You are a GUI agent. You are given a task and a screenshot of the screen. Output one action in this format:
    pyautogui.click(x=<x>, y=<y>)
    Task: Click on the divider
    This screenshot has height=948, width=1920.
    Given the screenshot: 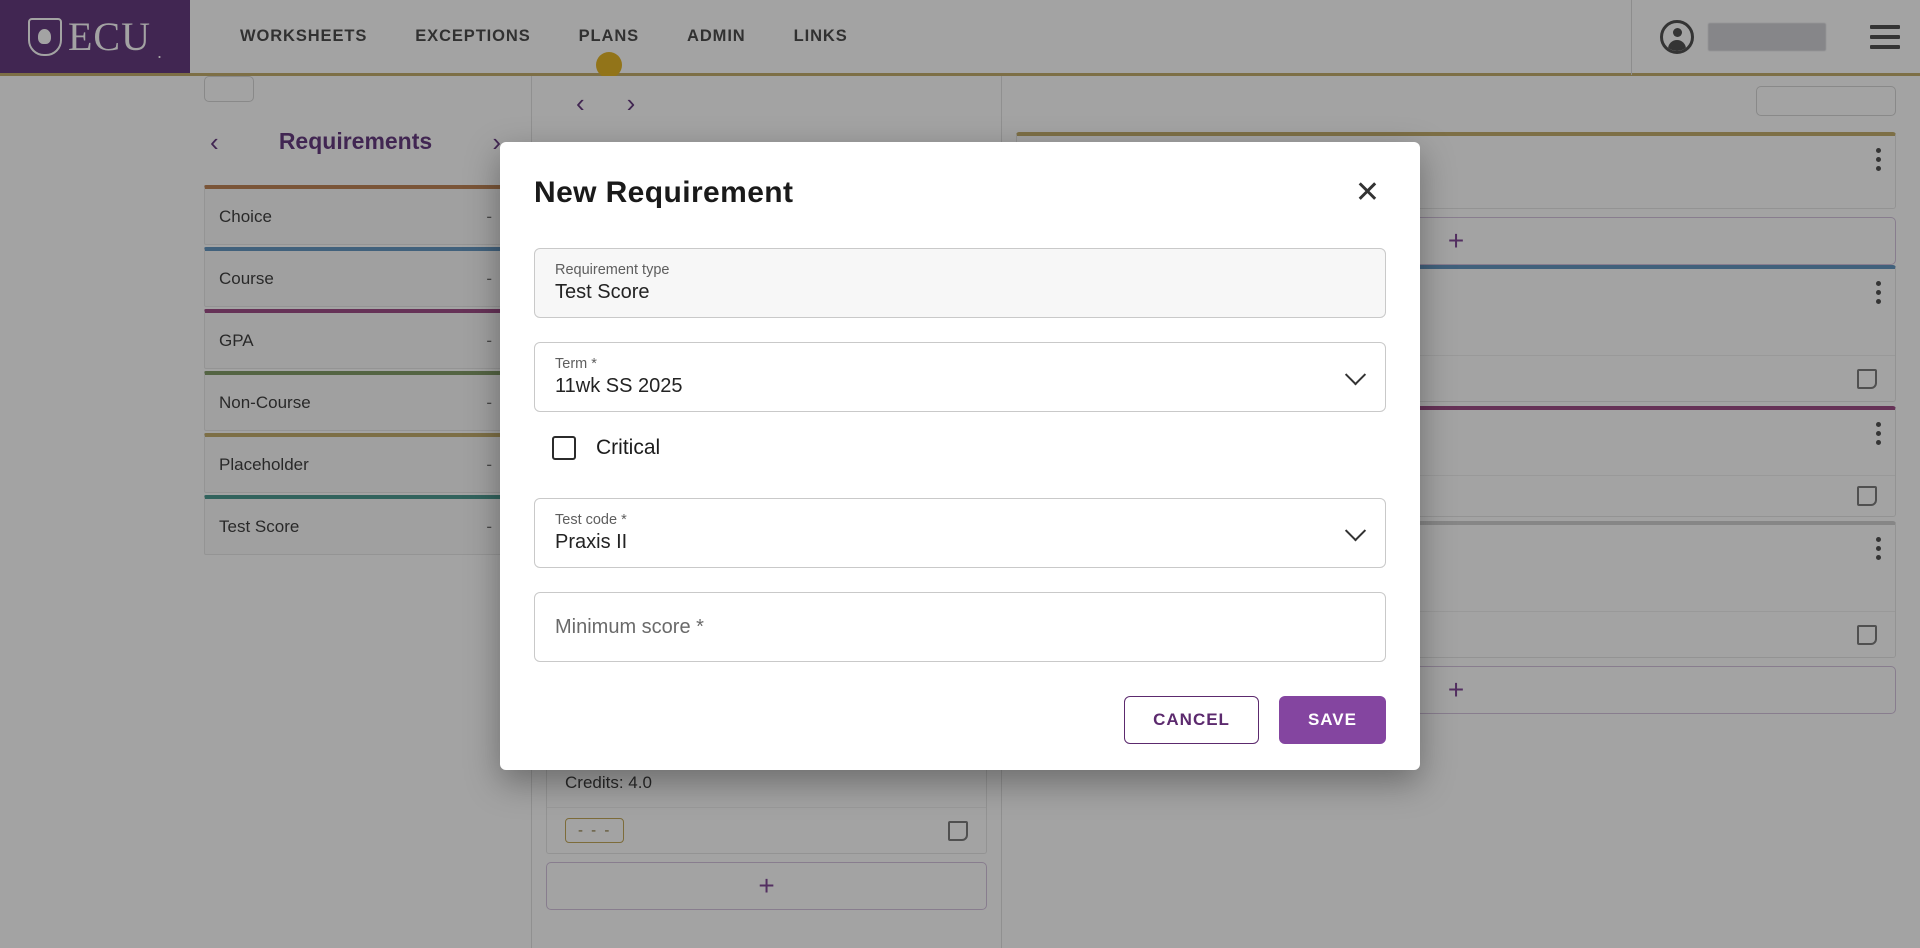 What is the action you would take?
    pyautogui.click(x=1631, y=37)
    